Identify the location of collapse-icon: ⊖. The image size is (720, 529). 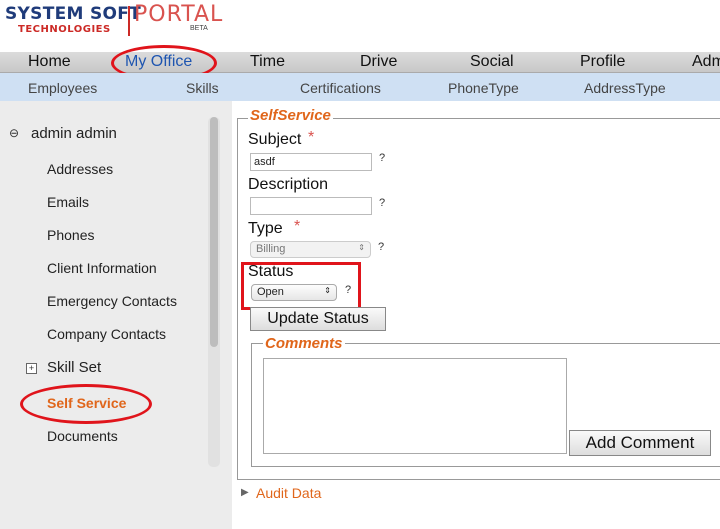
(14, 133).